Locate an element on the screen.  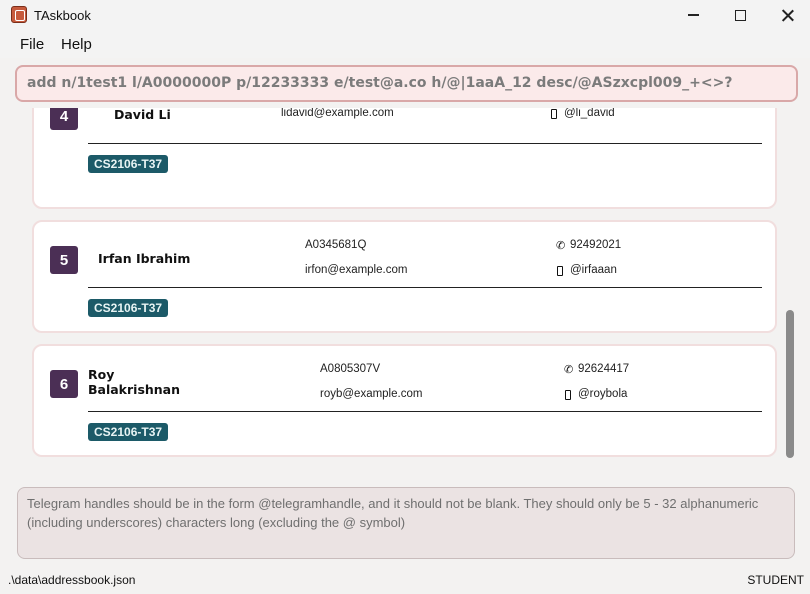
maximize-icon is located at coordinates (740, 15).